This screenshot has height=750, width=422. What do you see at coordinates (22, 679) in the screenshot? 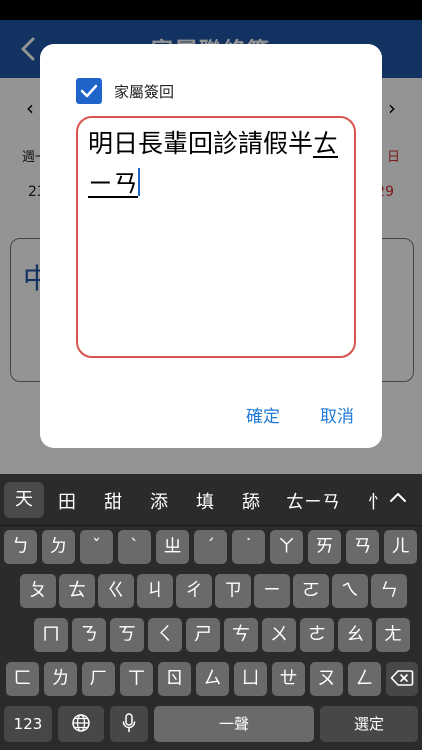
I see `key-row4: ㄈ` at bounding box center [22, 679].